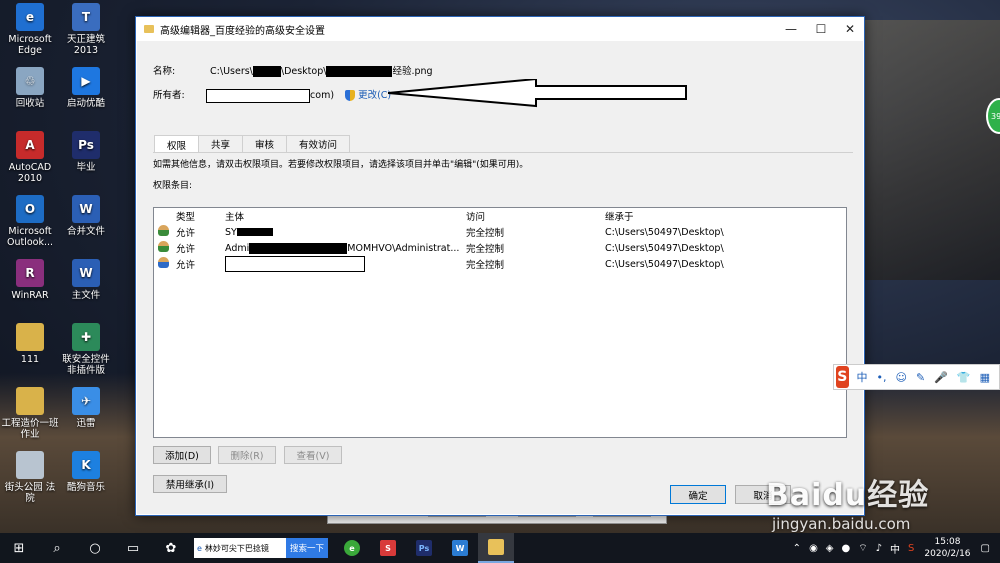 The height and width of the screenshot is (563, 1000). Describe the element at coordinates (163, 262) in the screenshot. I see `user-icon` at that location.